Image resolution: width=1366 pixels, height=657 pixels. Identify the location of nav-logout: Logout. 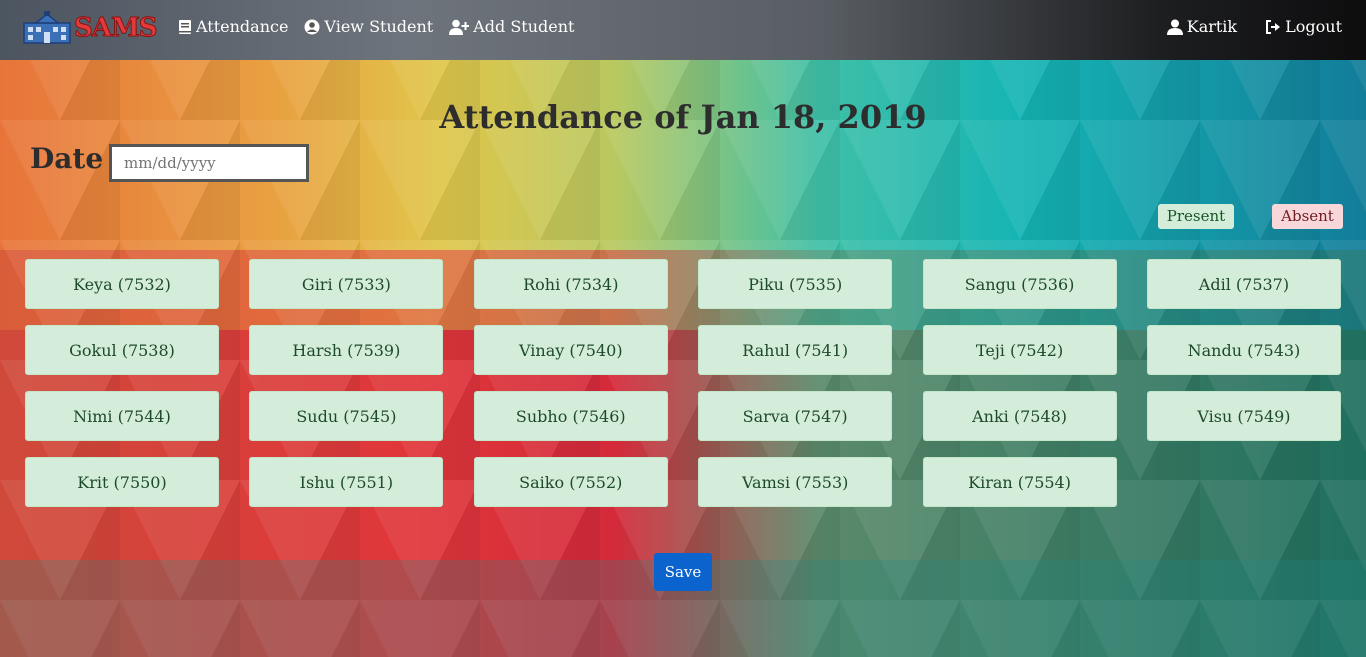
(1303, 26).